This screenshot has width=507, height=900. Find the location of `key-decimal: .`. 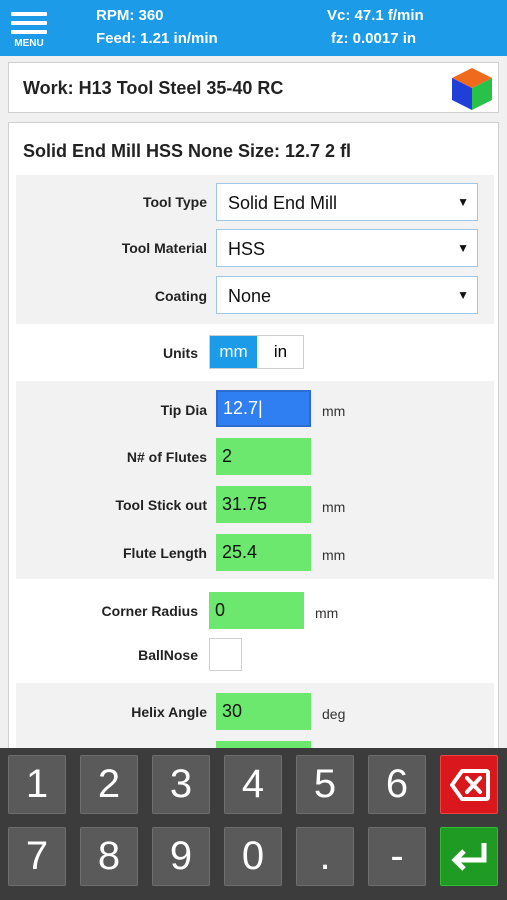

key-decimal: . is located at coordinates (325, 856).